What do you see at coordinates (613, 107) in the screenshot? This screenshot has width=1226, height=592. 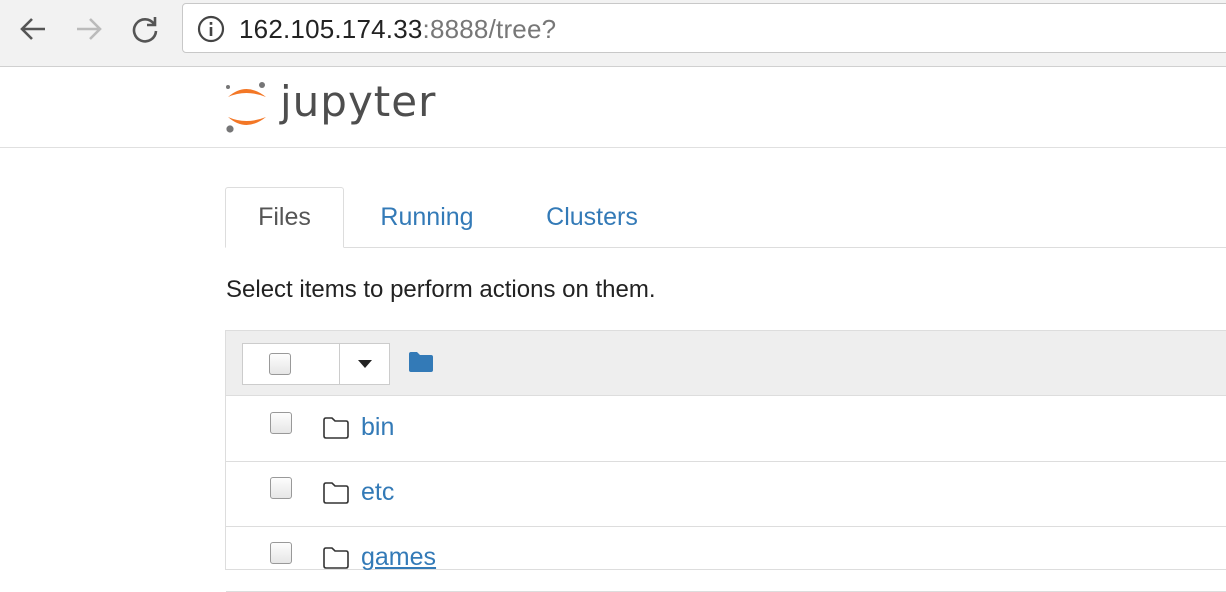 I see `jupyter-header: jupyter` at bounding box center [613, 107].